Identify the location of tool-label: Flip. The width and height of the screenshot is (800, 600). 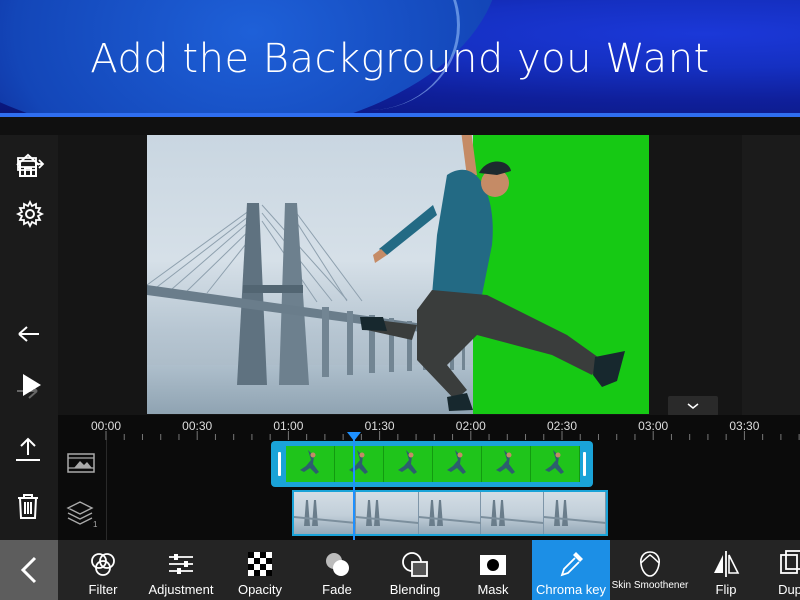
(726, 589).